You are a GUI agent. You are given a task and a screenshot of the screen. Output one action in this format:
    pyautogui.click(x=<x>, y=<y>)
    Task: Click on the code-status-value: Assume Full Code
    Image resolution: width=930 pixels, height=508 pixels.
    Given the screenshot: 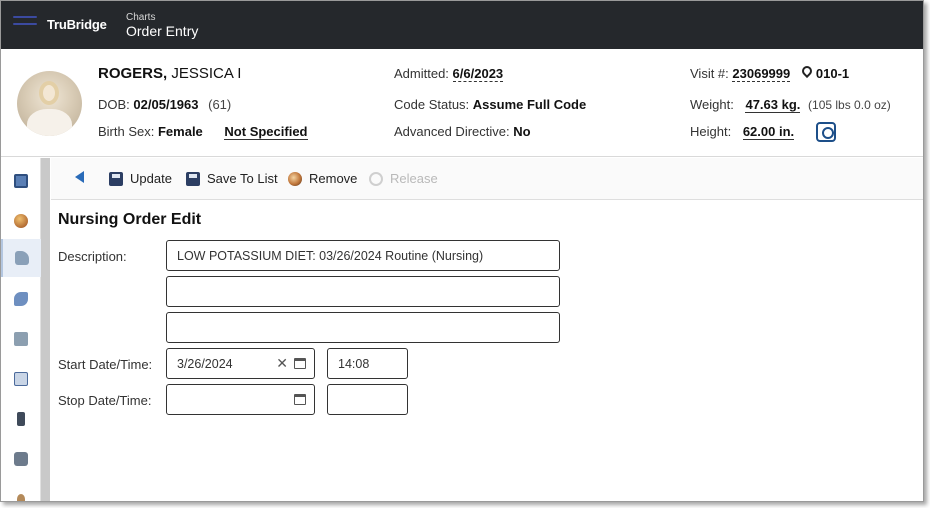 What is the action you would take?
    pyautogui.click(x=529, y=104)
    